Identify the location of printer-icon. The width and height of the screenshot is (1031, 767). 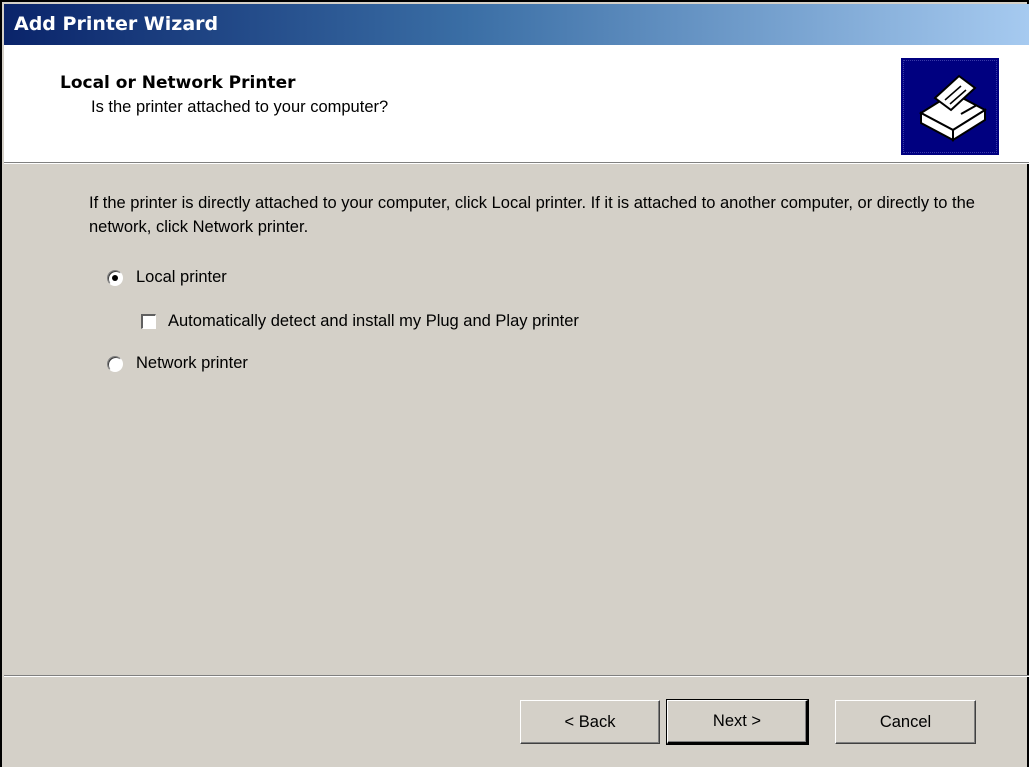
(950, 106).